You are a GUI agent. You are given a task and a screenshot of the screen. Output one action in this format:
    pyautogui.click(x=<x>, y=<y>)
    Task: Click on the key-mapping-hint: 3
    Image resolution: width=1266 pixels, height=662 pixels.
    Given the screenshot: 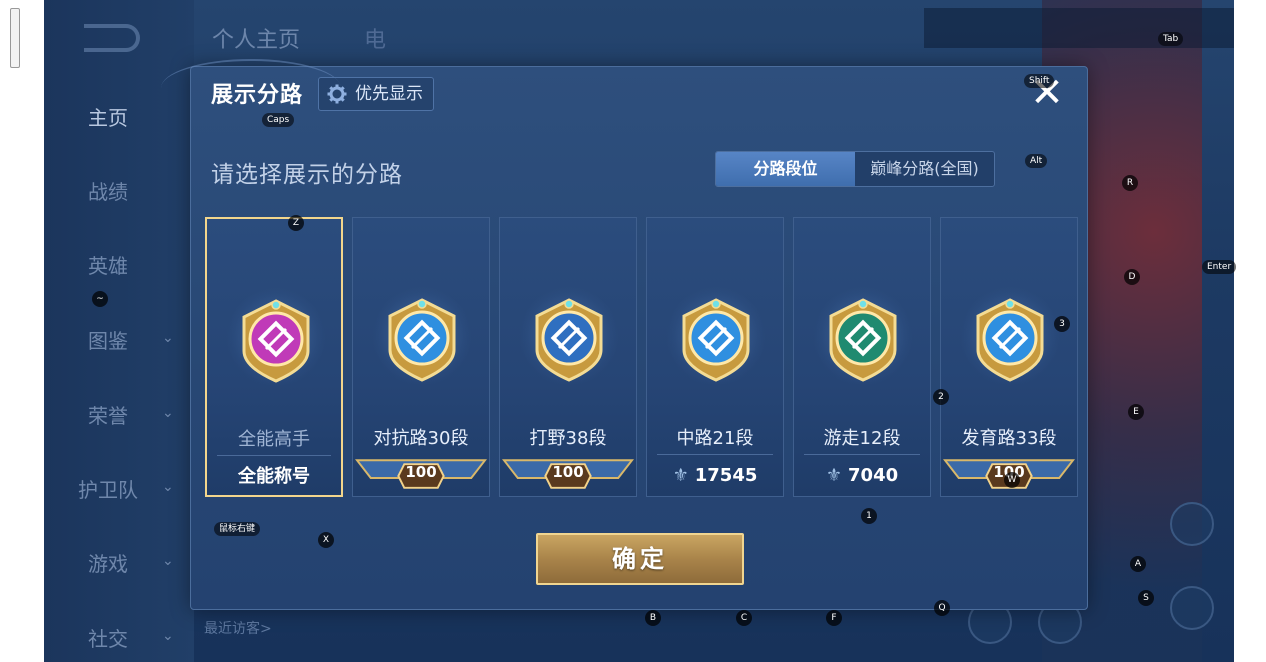 What is the action you would take?
    pyautogui.click(x=1062, y=324)
    